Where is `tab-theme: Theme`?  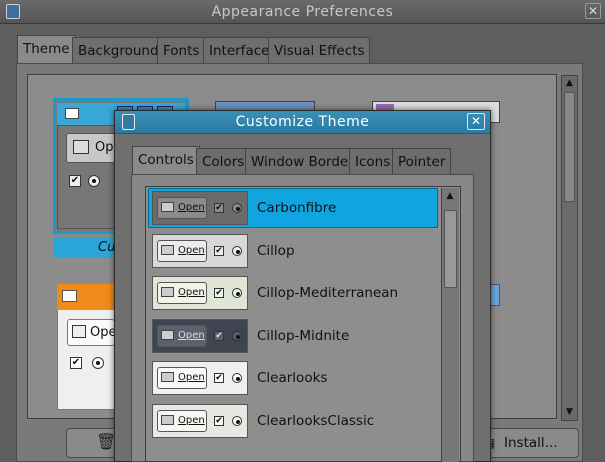 tab-theme: Theme is located at coordinates (46, 49).